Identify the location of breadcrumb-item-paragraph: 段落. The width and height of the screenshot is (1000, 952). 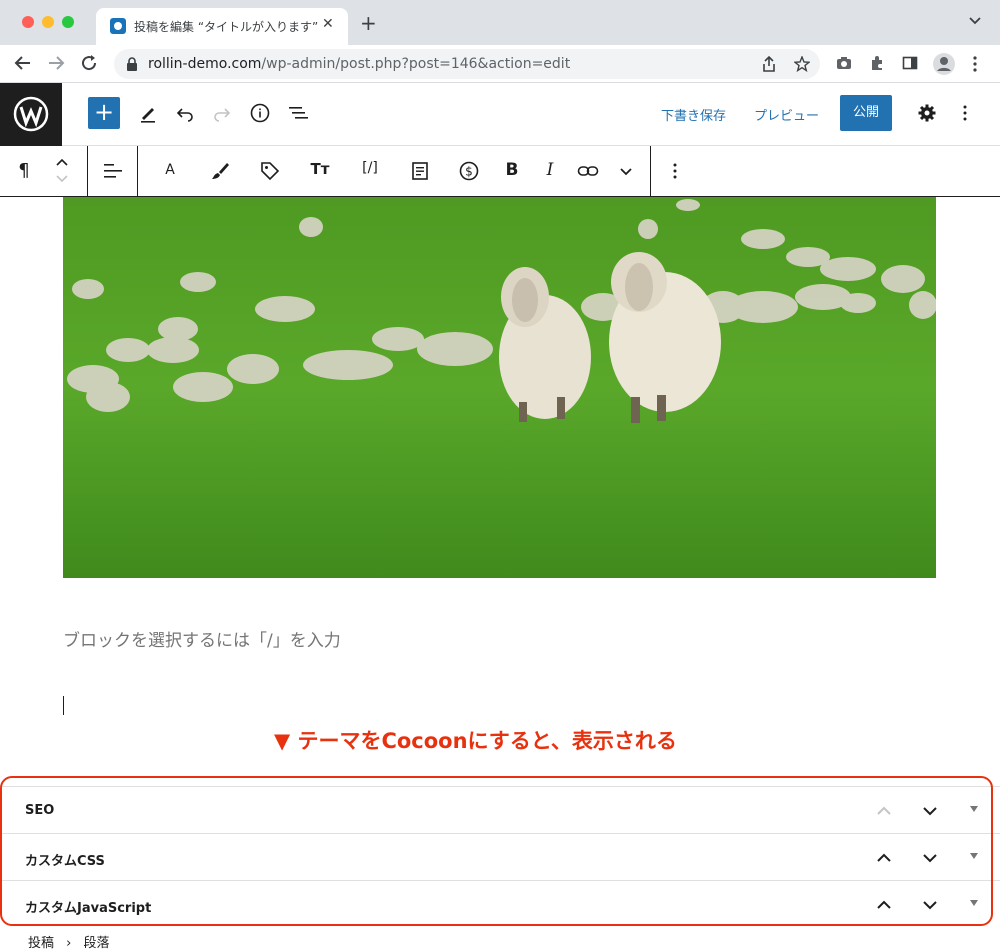
(97, 943).